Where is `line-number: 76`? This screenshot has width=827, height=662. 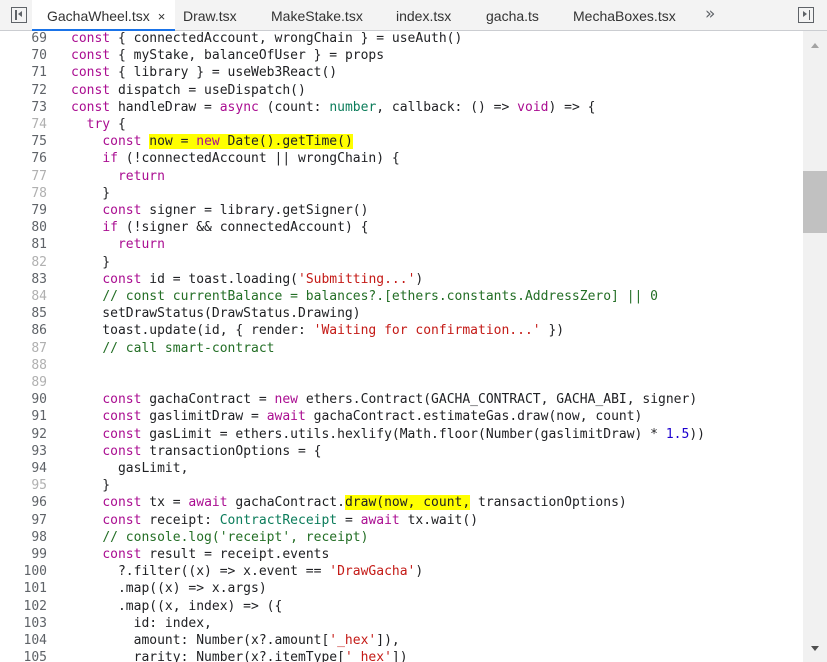 line-number: 76 is located at coordinates (23, 158).